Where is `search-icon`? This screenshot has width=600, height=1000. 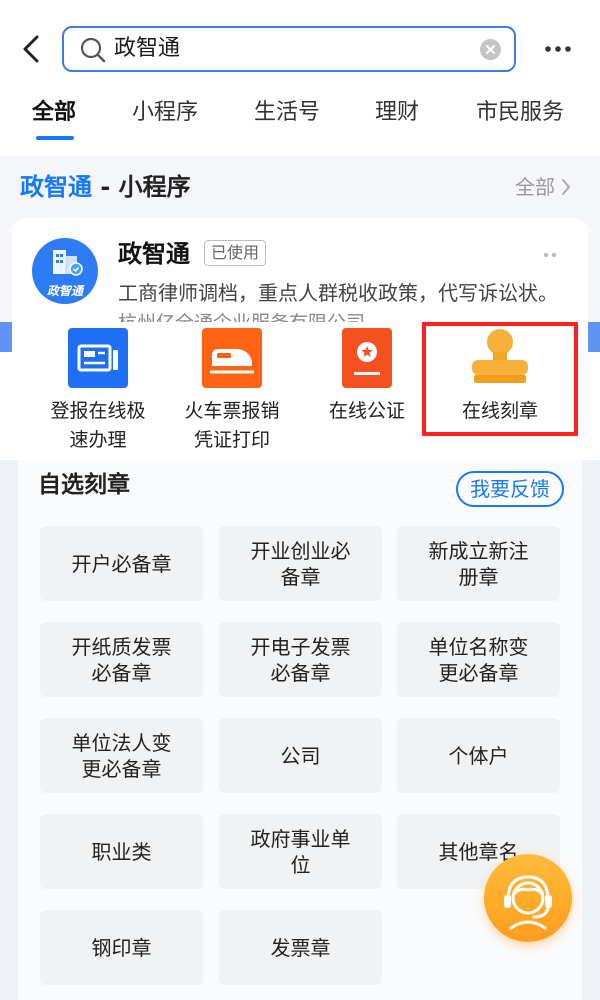 search-icon is located at coordinates (93, 50).